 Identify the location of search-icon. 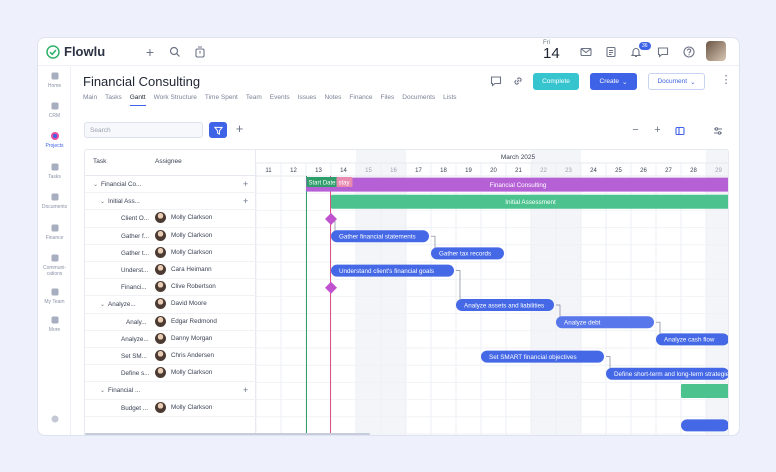
(175, 52).